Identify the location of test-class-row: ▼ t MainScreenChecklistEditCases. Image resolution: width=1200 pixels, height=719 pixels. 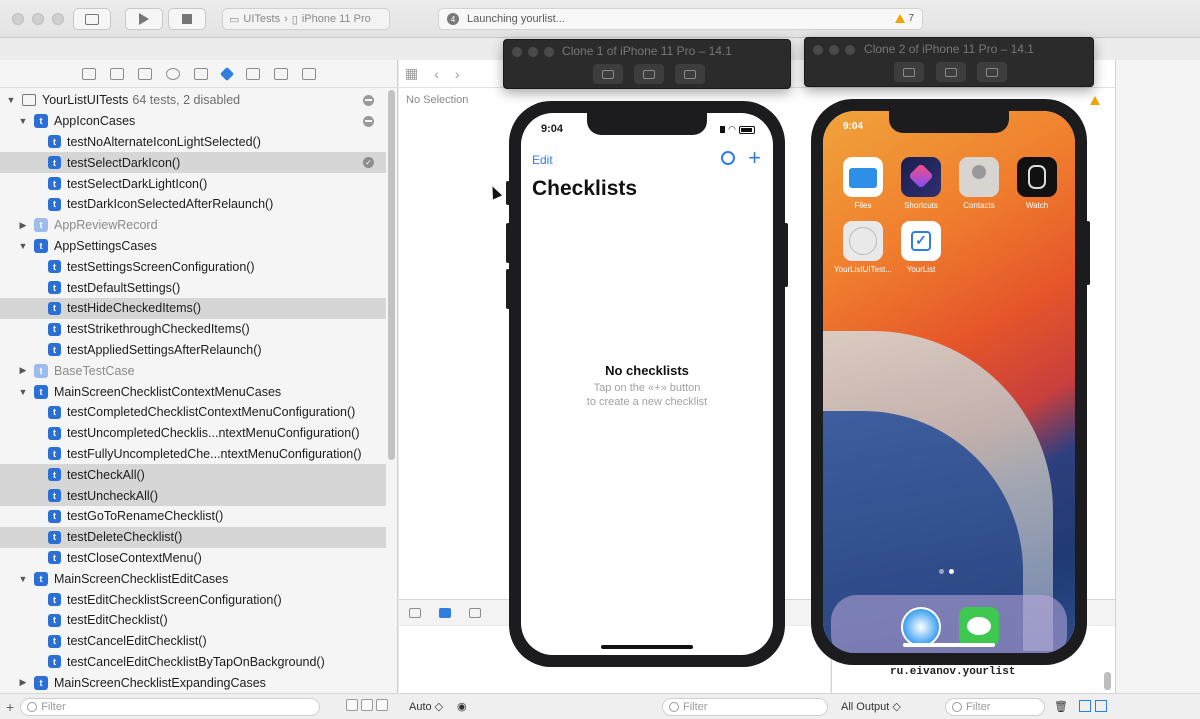
(193, 578).